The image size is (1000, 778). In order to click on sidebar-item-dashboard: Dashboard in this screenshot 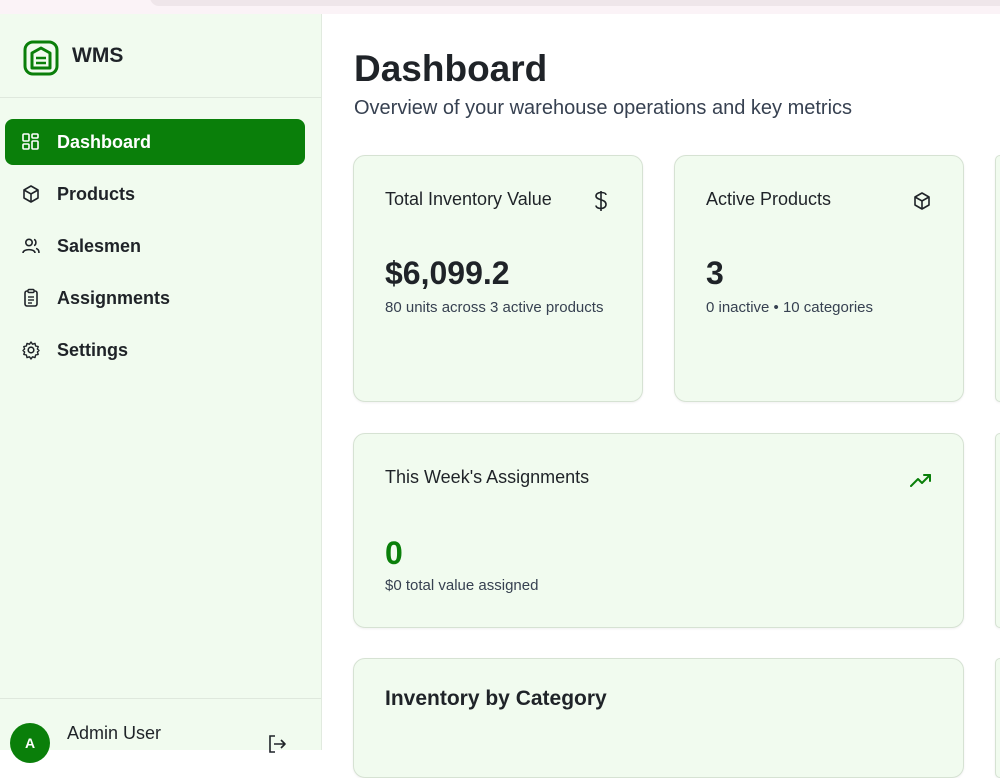, I will do `click(155, 142)`.